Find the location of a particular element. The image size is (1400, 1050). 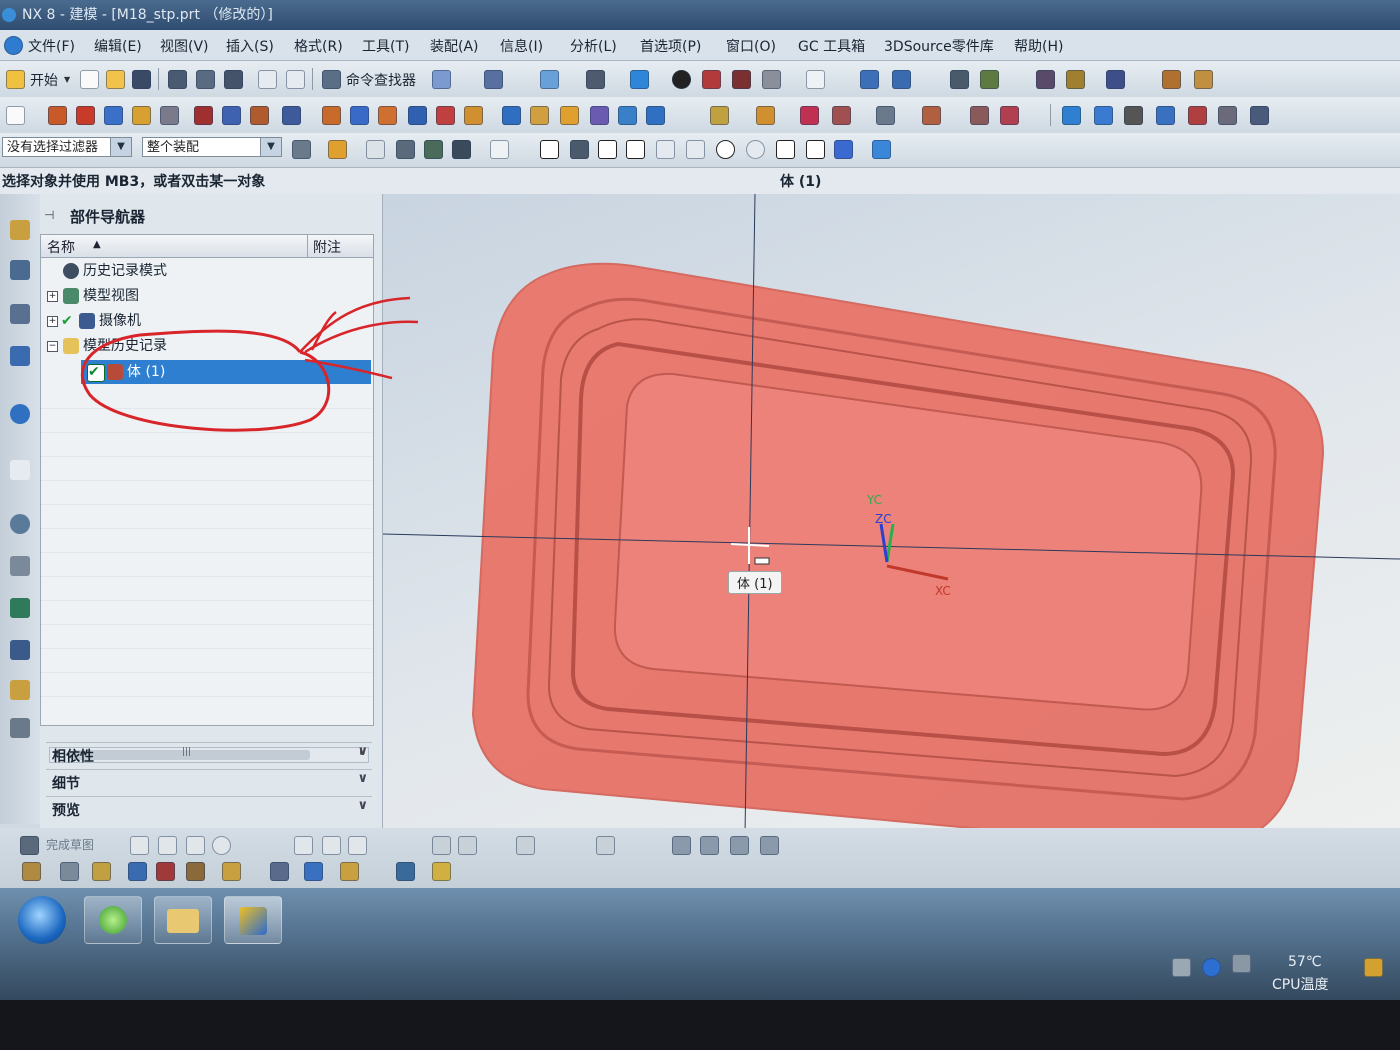

red-annotation-overlay is located at coordinates (249, 364).